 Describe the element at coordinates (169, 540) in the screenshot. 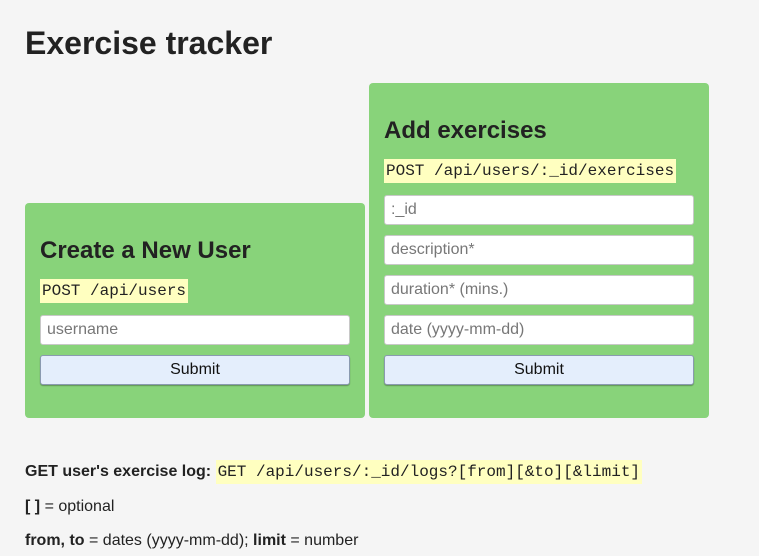

I see `dates-text: = dates (yyyy-mm-dd);` at that location.